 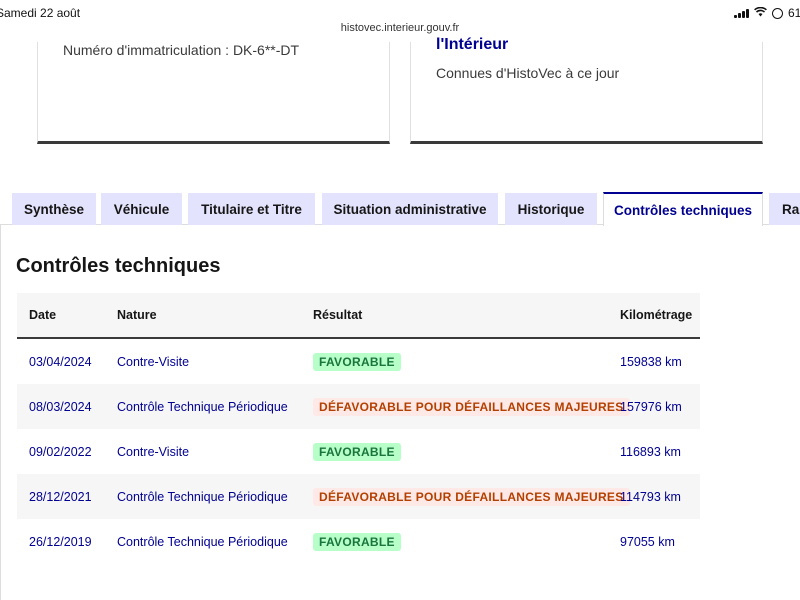 What do you see at coordinates (60, 451) in the screenshot?
I see `row-date: 09/02/2022` at bounding box center [60, 451].